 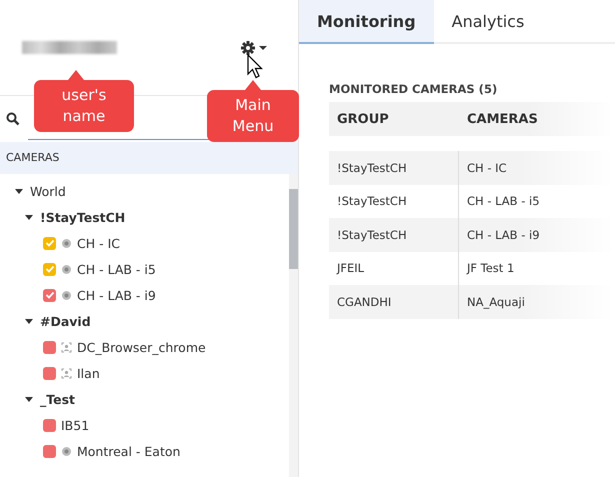 I want to click on camera-item: Montreal - Eaton, so click(x=128, y=451).